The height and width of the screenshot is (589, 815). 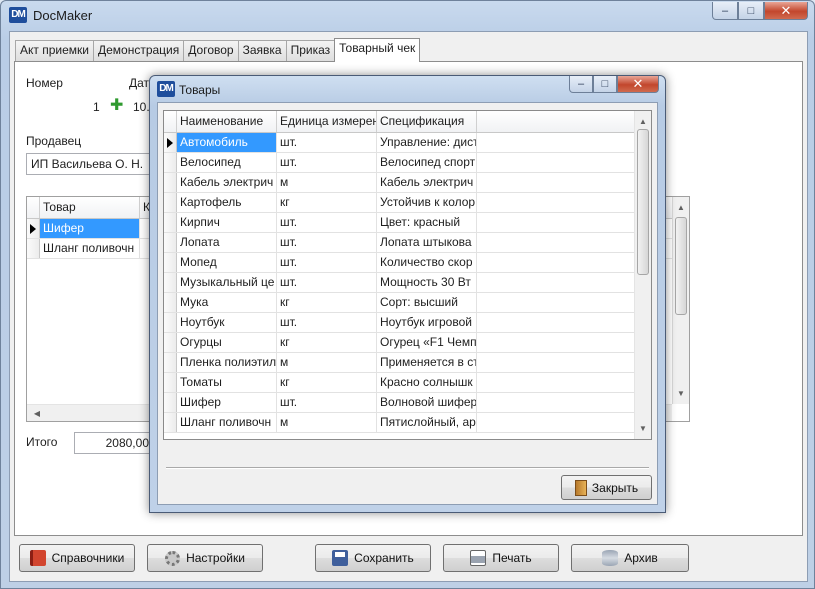 I want to click on product-spec-cell: Ноутбук игровой, so click(x=427, y=322).